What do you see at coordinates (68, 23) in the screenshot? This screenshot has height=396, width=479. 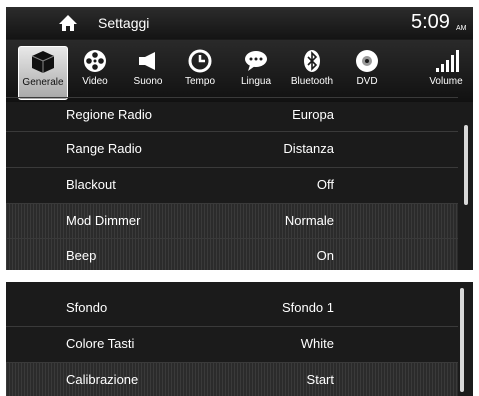 I see `home-icon` at bounding box center [68, 23].